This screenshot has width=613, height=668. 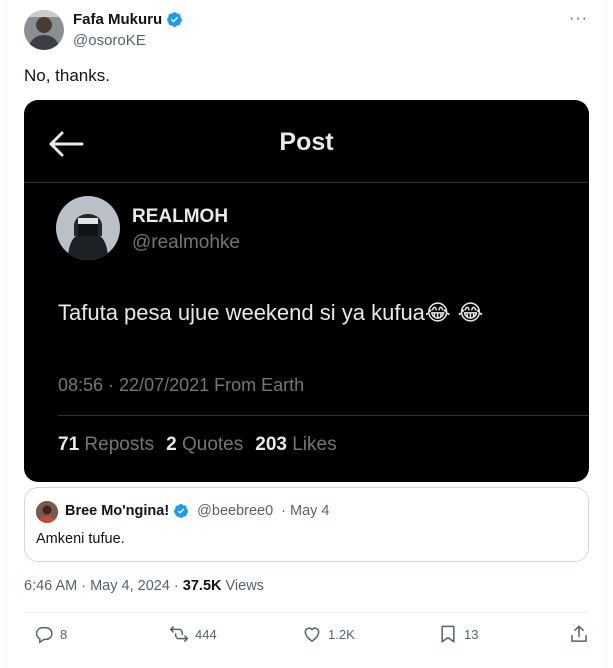 I want to click on like-button: 1.2K, so click(x=328, y=634).